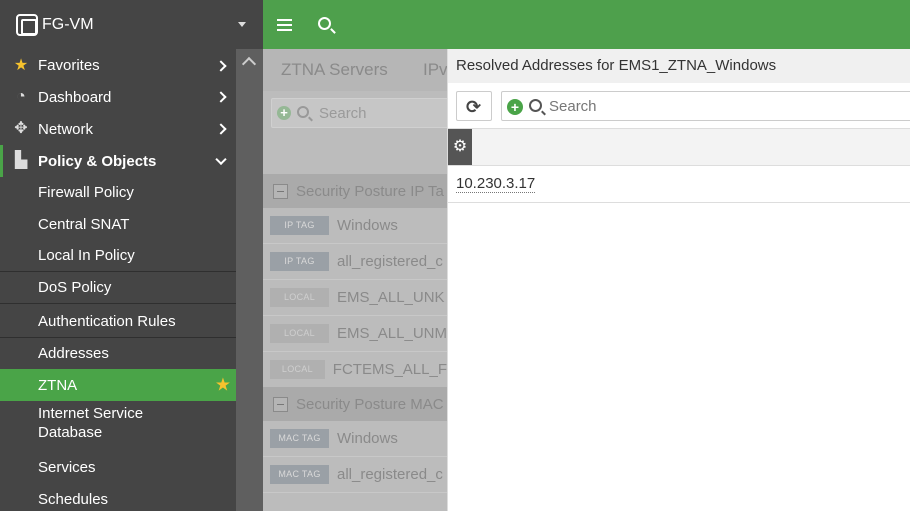 Image resolution: width=910 pixels, height=511 pixels. Describe the element at coordinates (75, 287) in the screenshot. I see `sidebar-item-label: DoS Policy` at that location.